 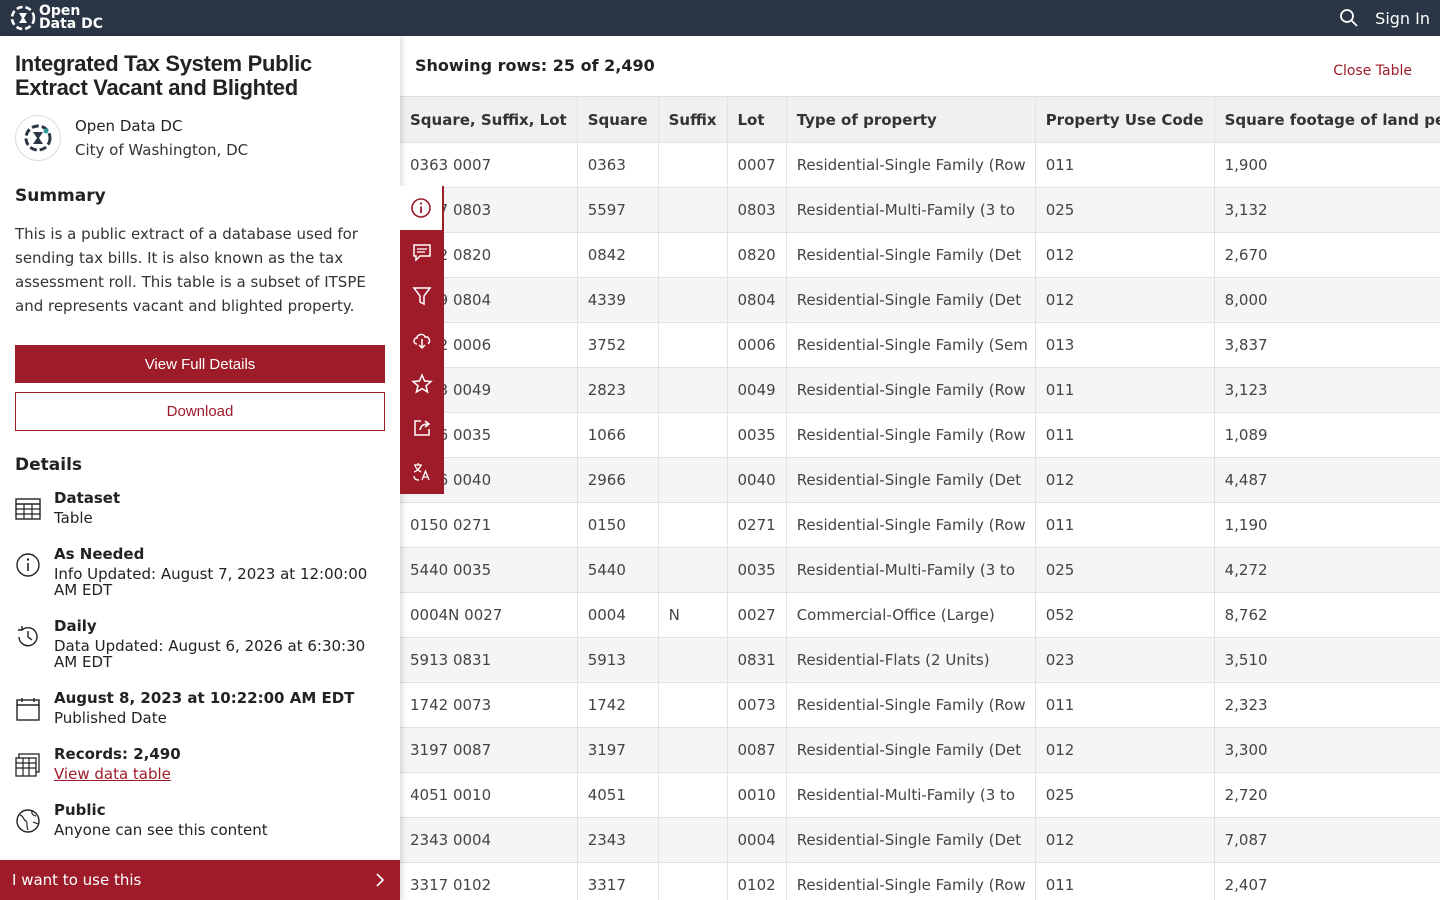 What do you see at coordinates (99, 554) in the screenshot?
I see `detail-title: As Needed` at bounding box center [99, 554].